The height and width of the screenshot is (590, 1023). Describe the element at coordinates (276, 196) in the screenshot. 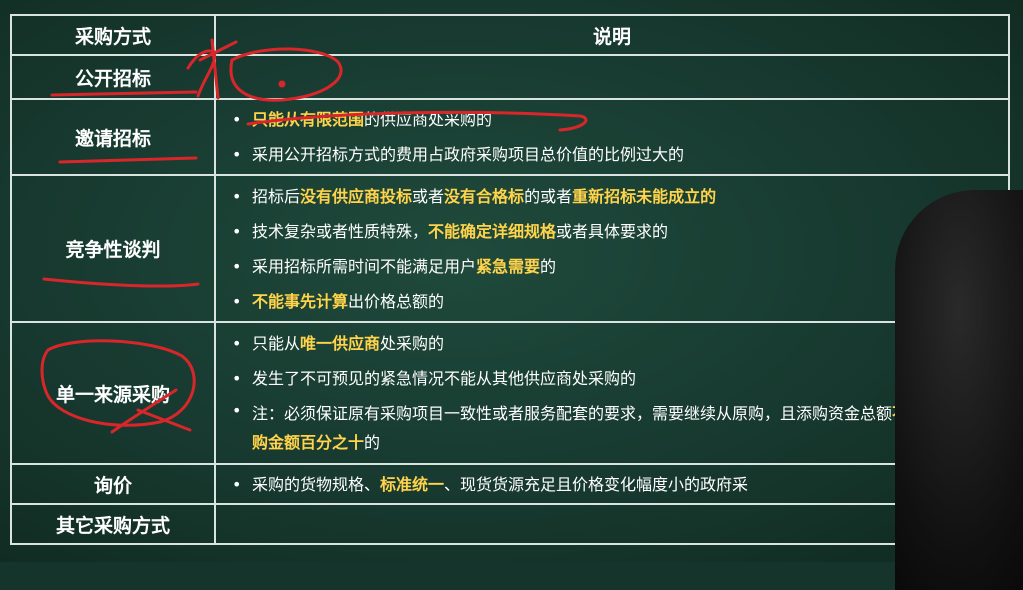

I see `bullet-text: 招标后` at that location.